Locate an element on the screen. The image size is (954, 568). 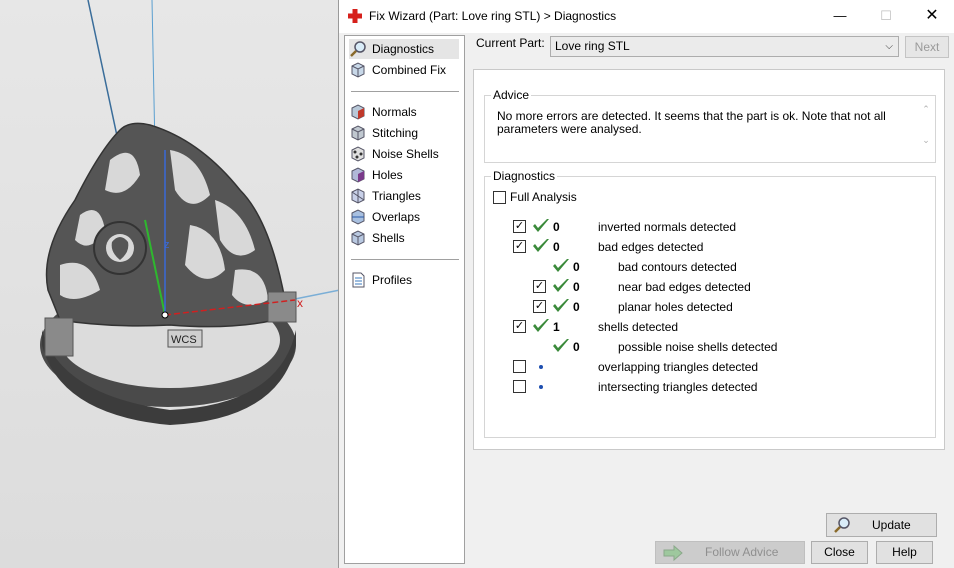
update-button: Update is located at coordinates (881, 525).